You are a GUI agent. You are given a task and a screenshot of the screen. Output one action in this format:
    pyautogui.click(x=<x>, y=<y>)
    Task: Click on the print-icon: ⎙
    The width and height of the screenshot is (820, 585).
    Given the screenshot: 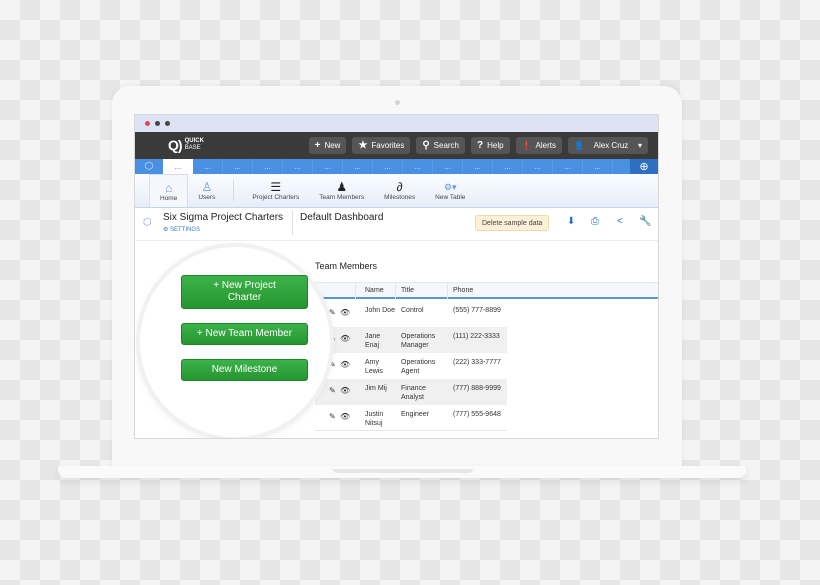 What is the action you would take?
    pyautogui.click(x=595, y=221)
    